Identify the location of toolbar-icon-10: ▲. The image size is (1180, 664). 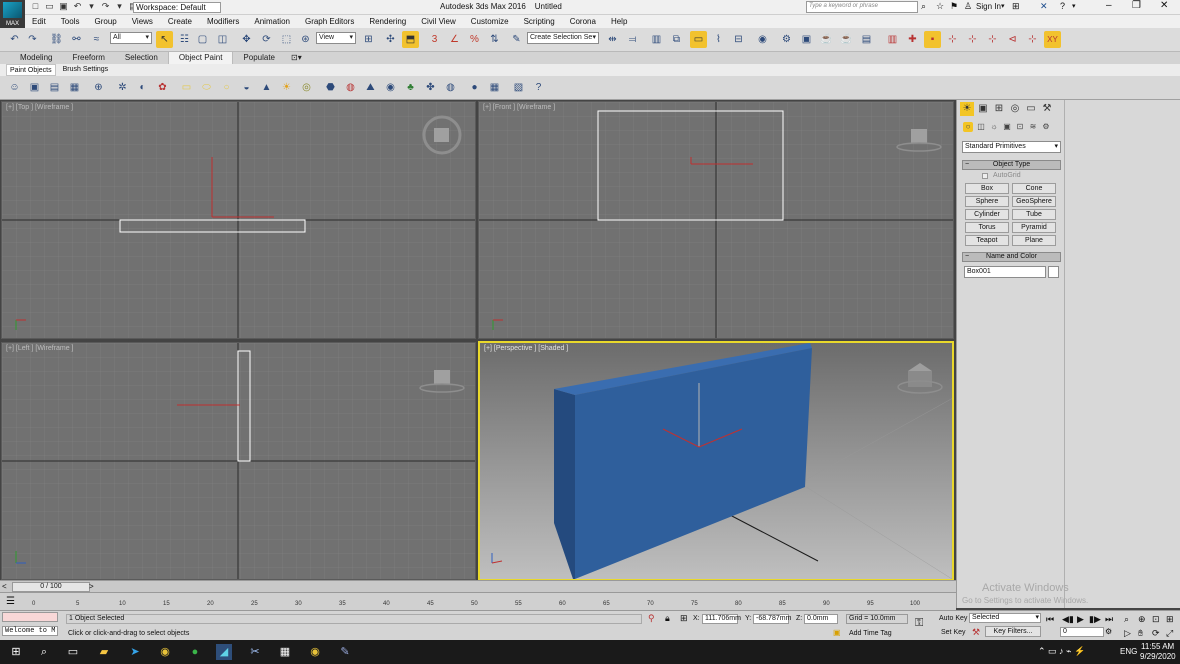
(266, 87).